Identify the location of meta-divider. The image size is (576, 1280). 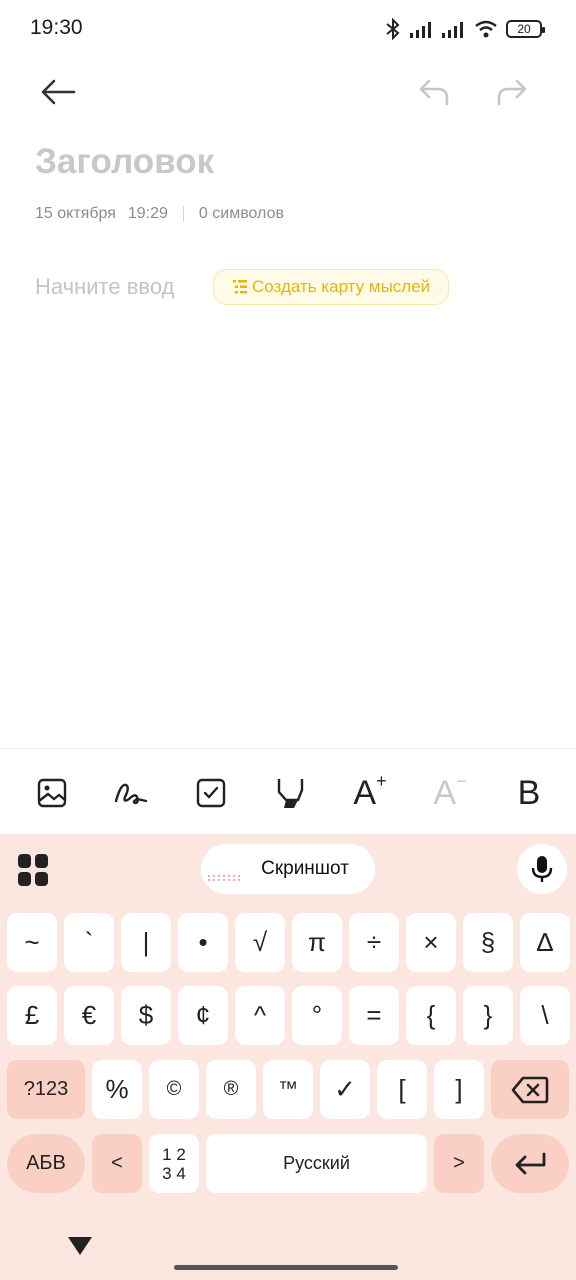
(183, 214).